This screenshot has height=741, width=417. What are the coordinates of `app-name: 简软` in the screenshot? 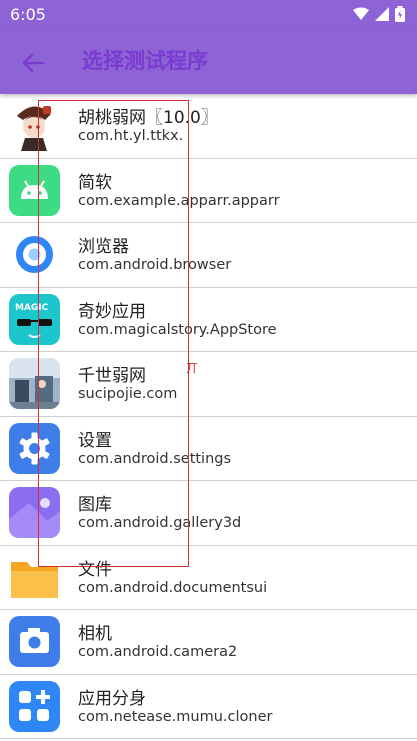 It's located at (95, 182).